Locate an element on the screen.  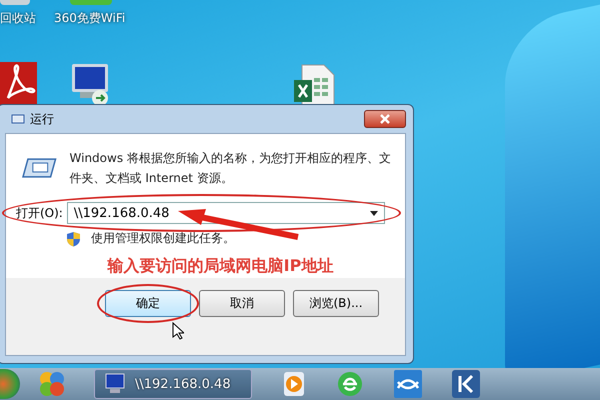
mouse-pointer-icon is located at coordinates (178, 331).